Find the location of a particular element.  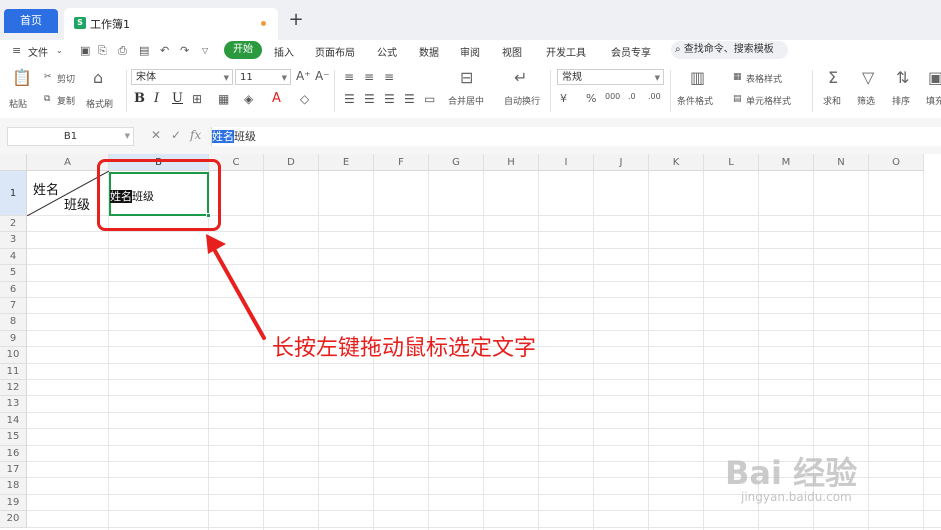

increase-font-icon: A⁺ is located at coordinates (303, 76).